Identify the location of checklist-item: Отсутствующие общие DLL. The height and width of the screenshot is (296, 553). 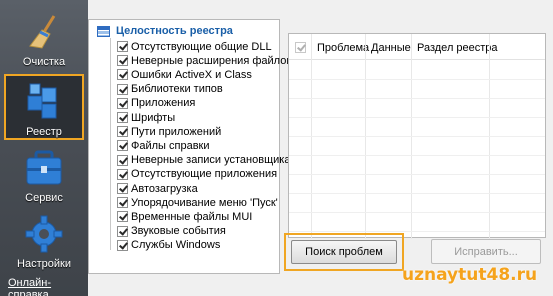
(194, 46).